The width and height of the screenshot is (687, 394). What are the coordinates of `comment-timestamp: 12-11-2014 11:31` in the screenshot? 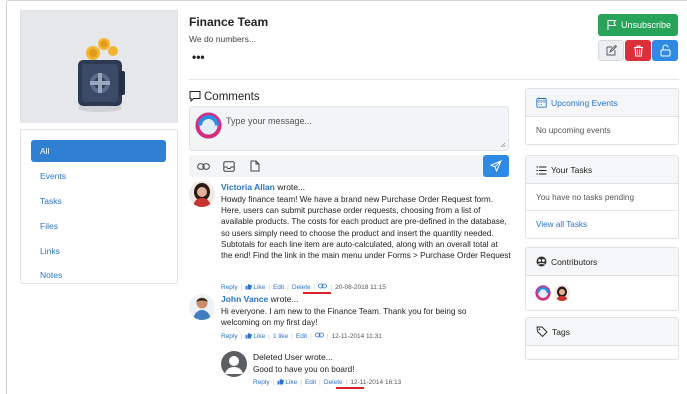 It's located at (356, 336).